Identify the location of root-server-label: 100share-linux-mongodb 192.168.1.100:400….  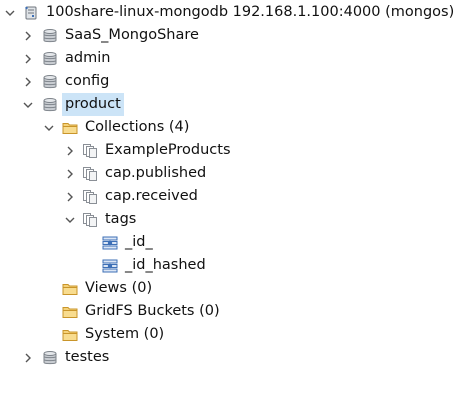
(250, 12).